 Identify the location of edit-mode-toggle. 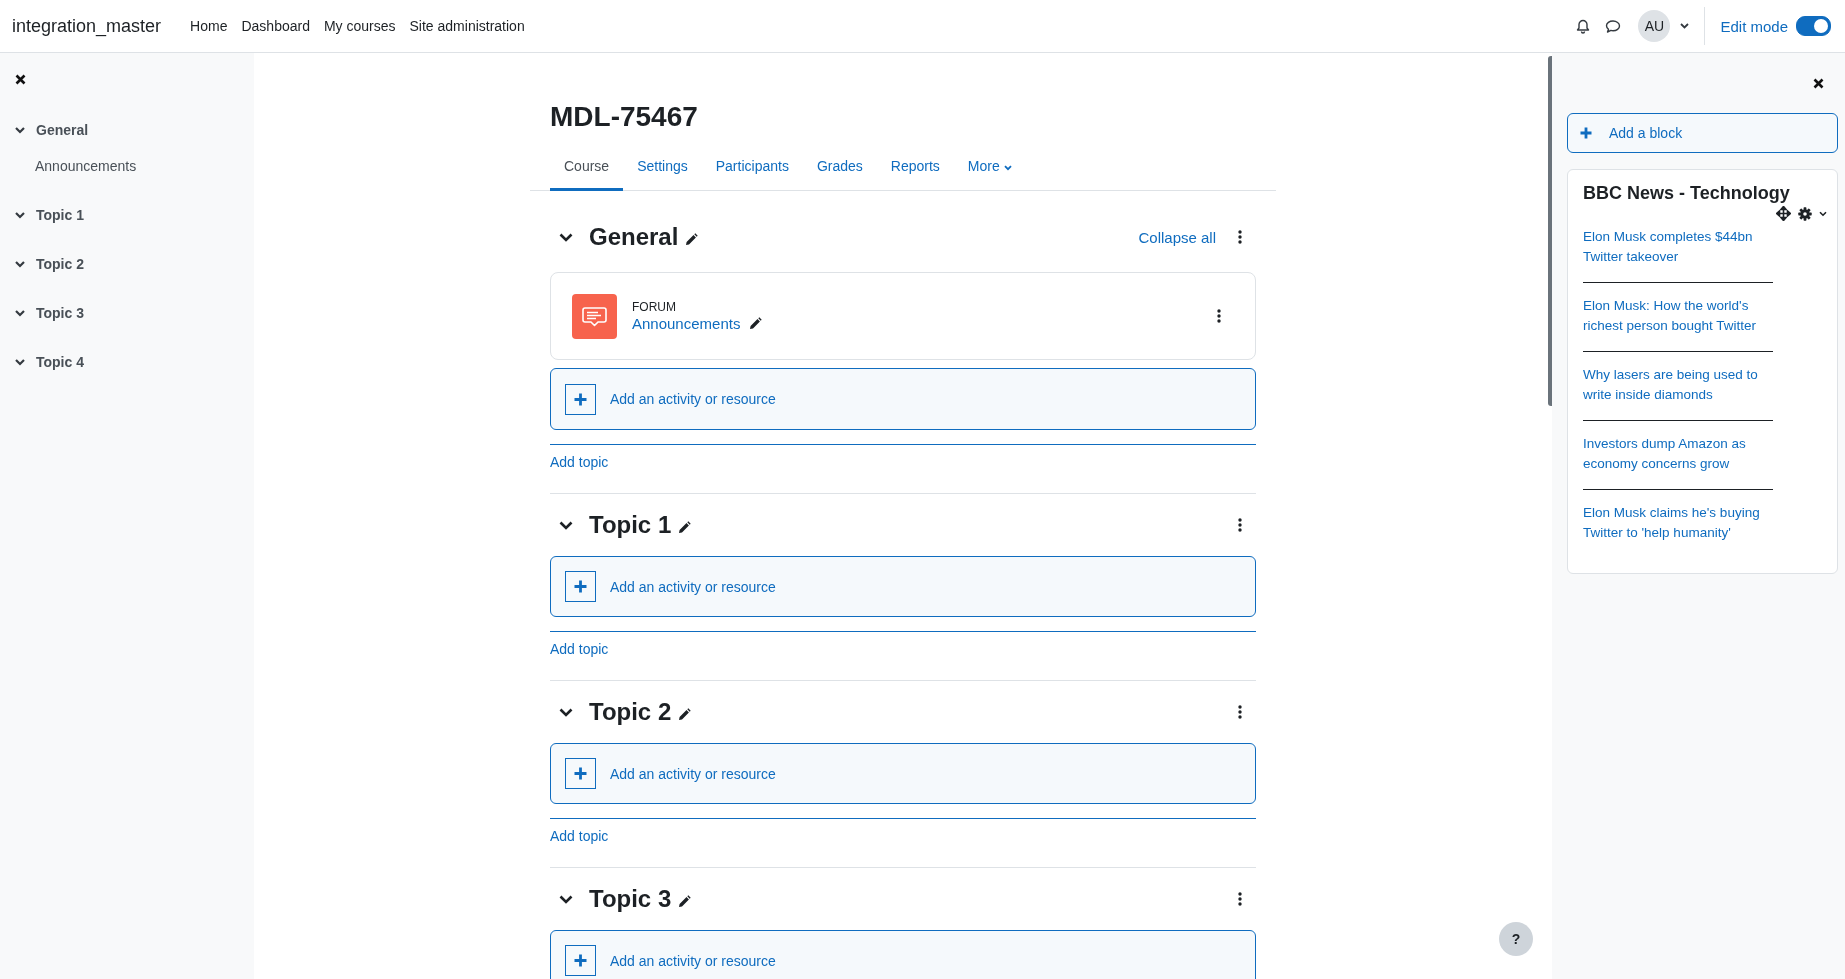
(1813, 26).